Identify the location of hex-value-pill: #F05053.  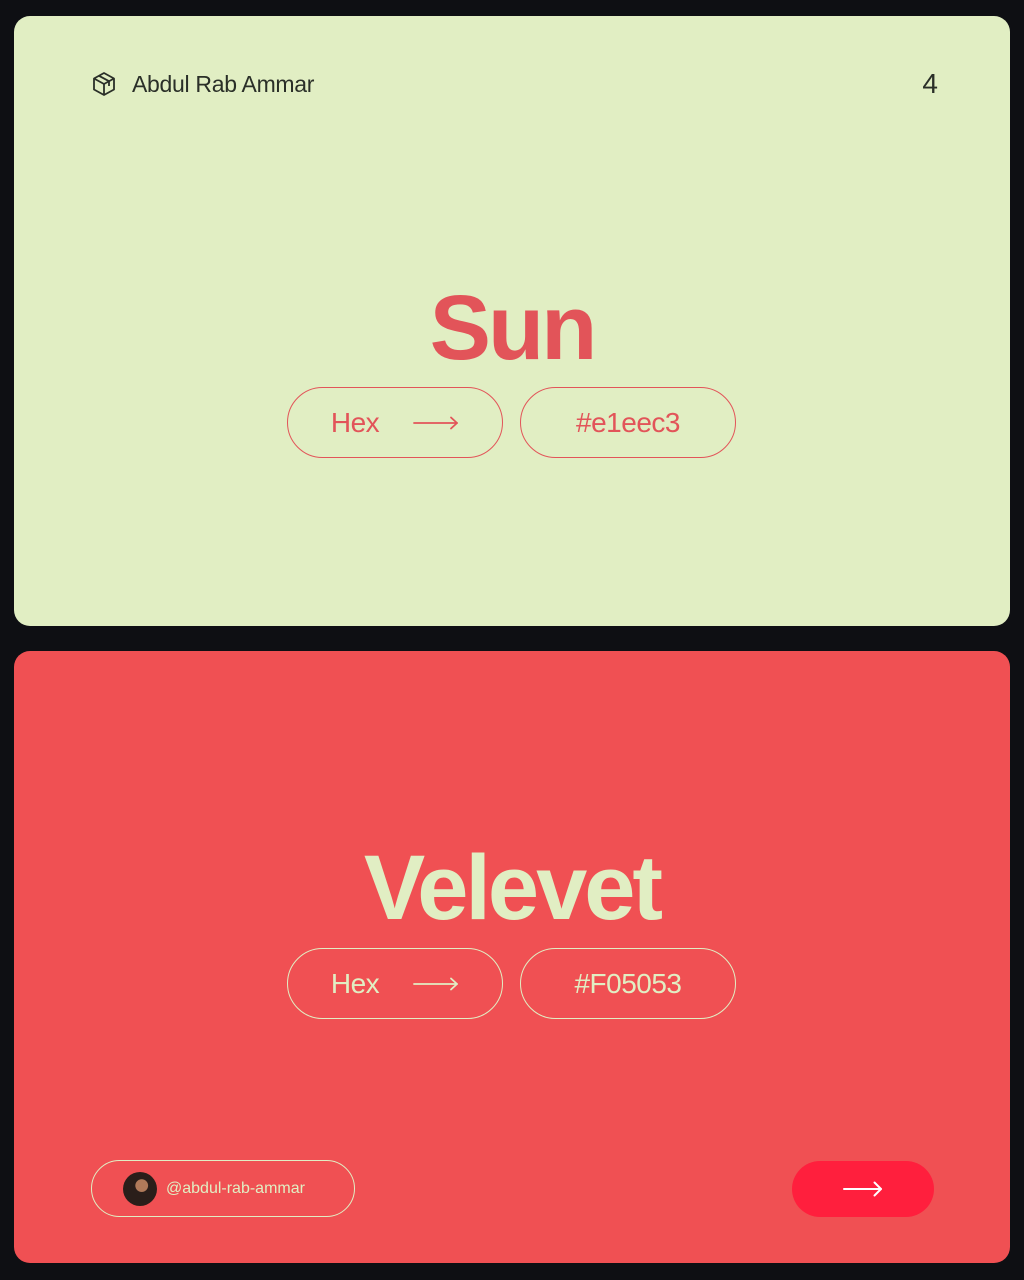
(628, 983).